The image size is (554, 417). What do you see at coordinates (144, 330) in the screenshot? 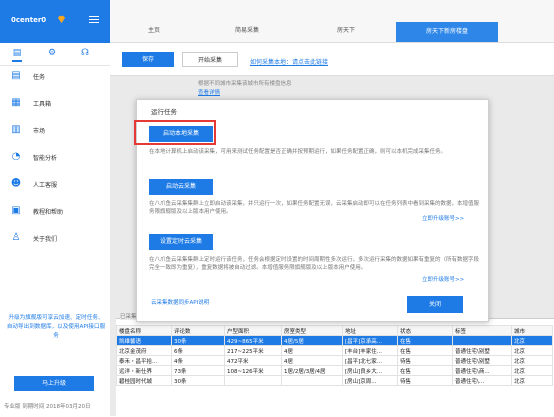
I see `column-header: 楼盘名称` at bounding box center [144, 330].